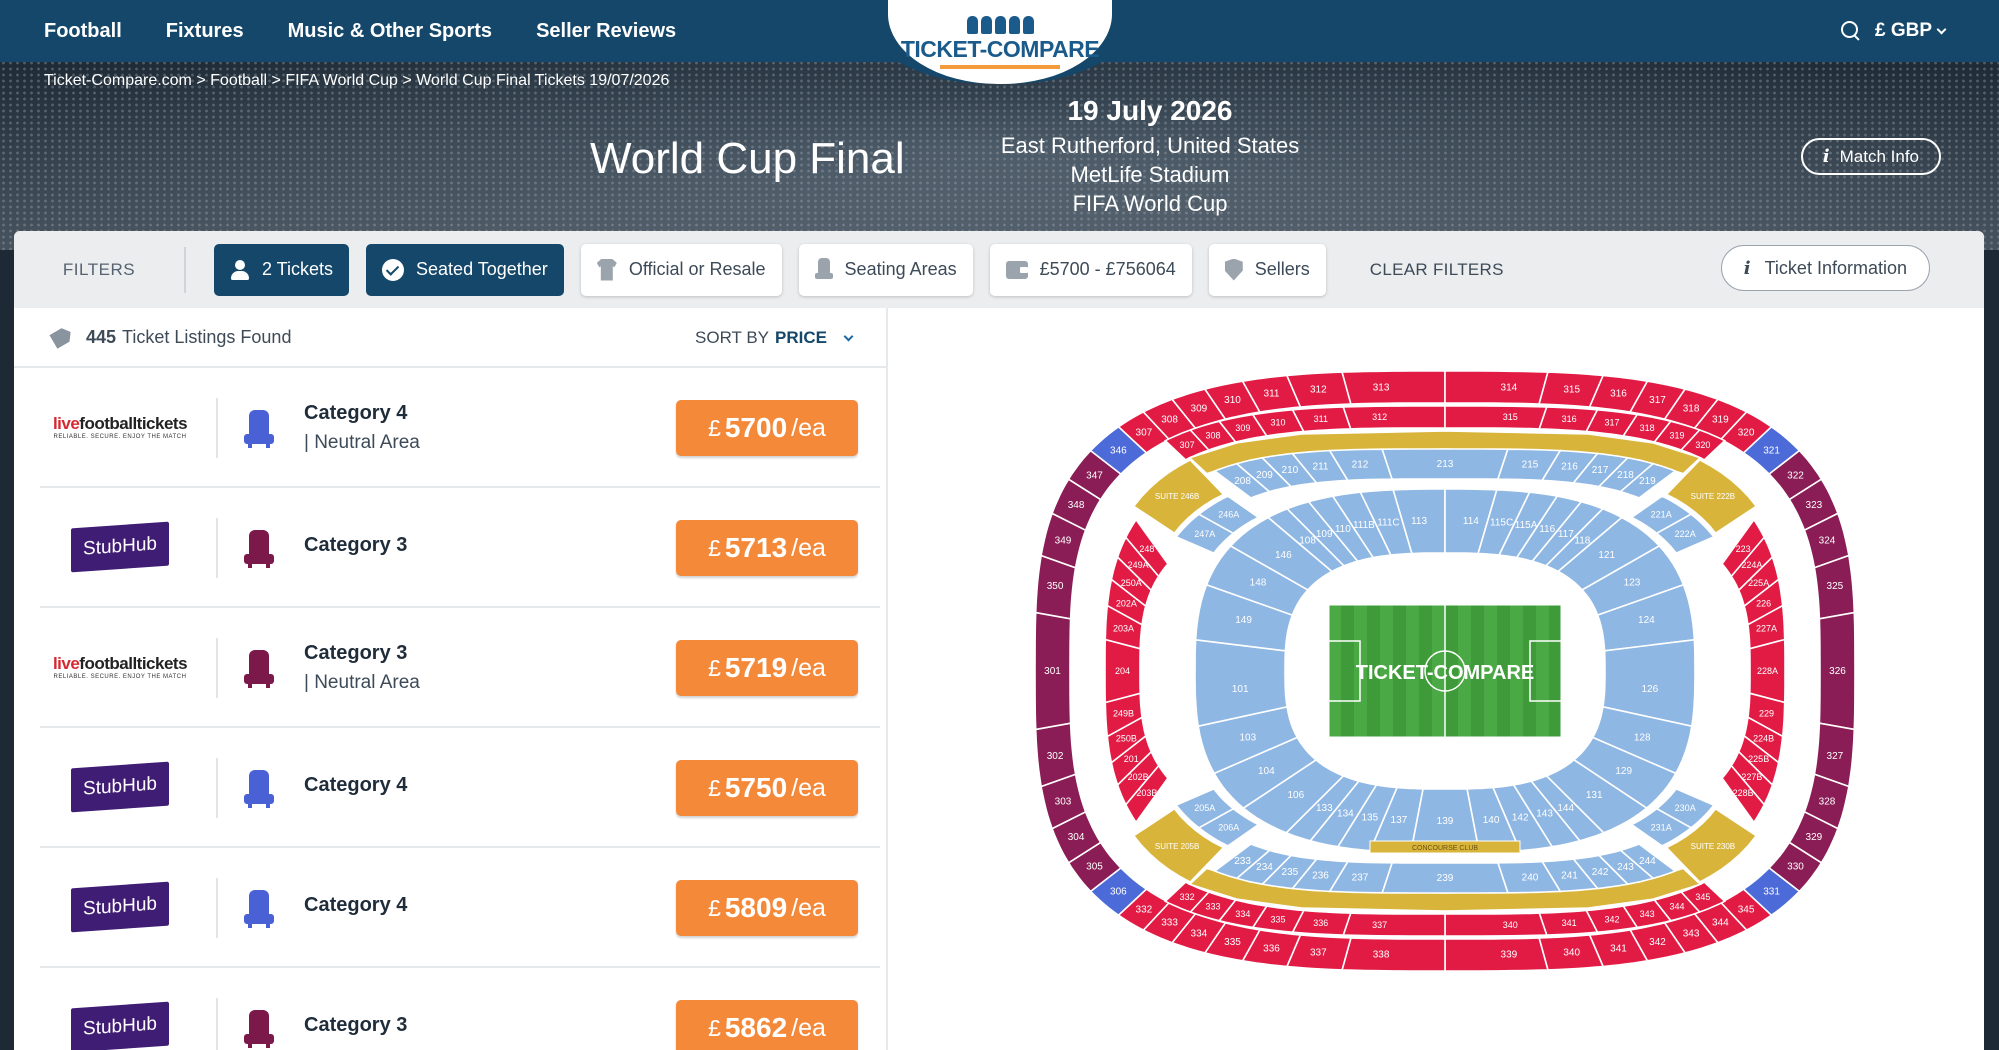 The height and width of the screenshot is (1050, 1999). Describe the element at coordinates (282, 269) in the screenshot. I see `filter-tickets-button: 2 Tickets` at that location.